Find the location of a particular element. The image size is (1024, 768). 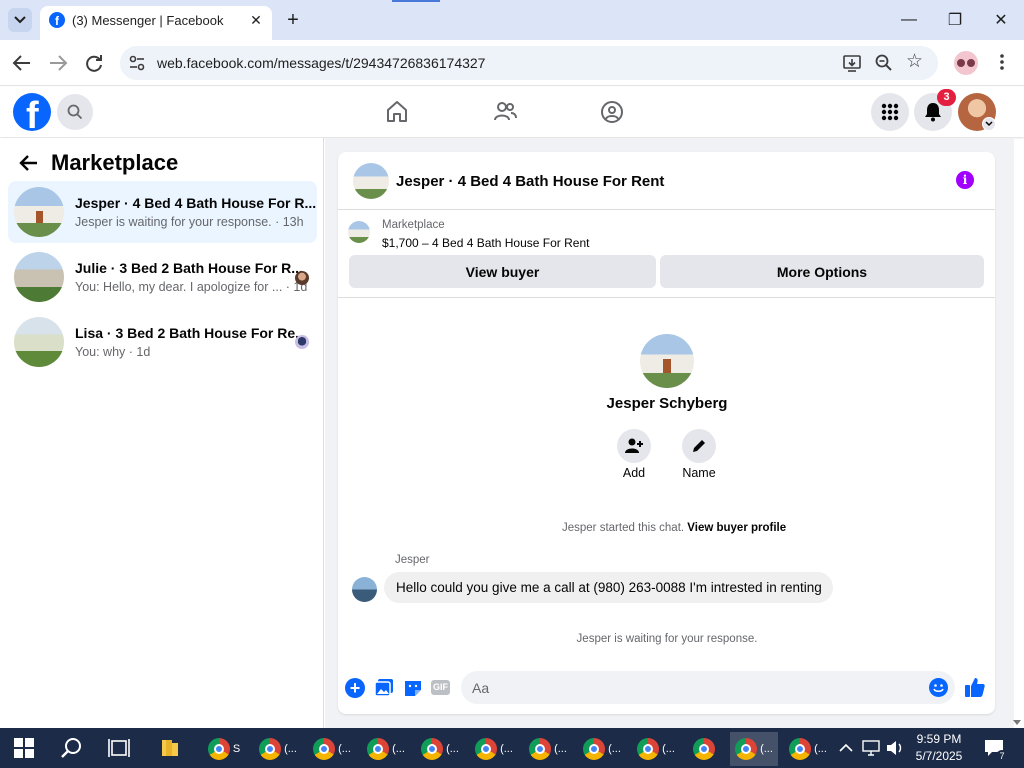

volume-icon is located at coordinates (895, 748).